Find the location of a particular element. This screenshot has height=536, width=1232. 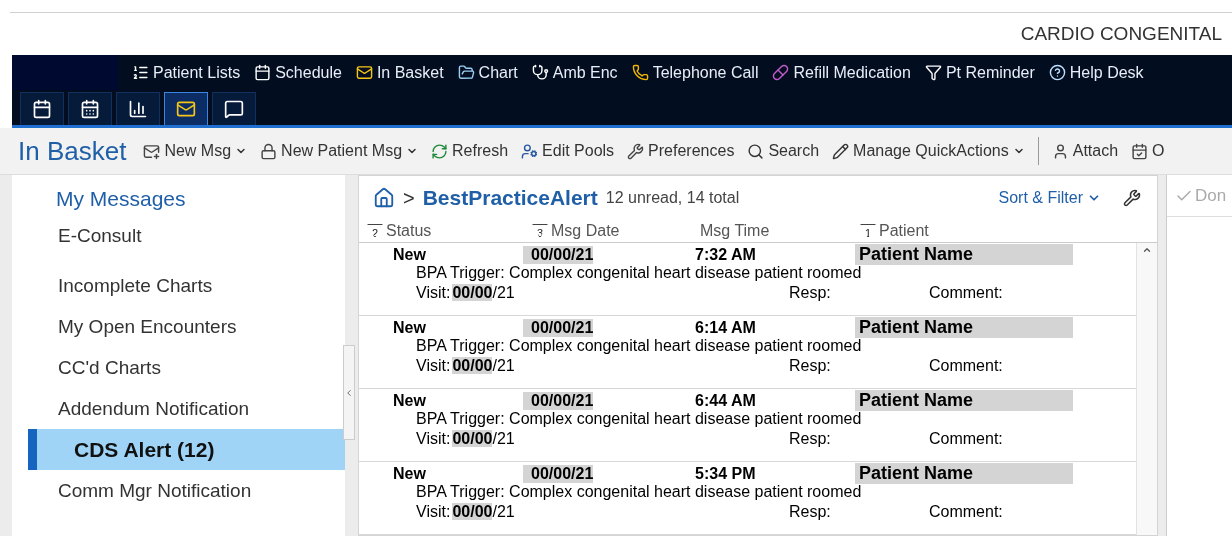

chevron-left-icon is located at coordinates (349, 392).